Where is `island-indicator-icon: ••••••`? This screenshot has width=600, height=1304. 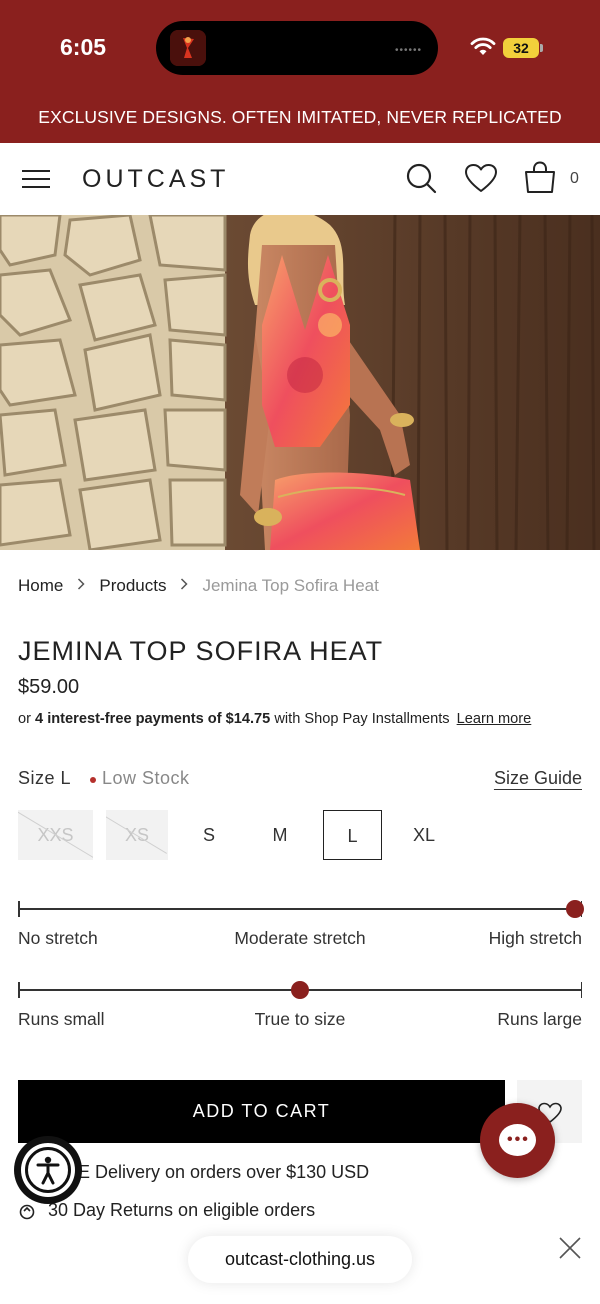
island-indicator-icon: •••••• is located at coordinates (408, 50).